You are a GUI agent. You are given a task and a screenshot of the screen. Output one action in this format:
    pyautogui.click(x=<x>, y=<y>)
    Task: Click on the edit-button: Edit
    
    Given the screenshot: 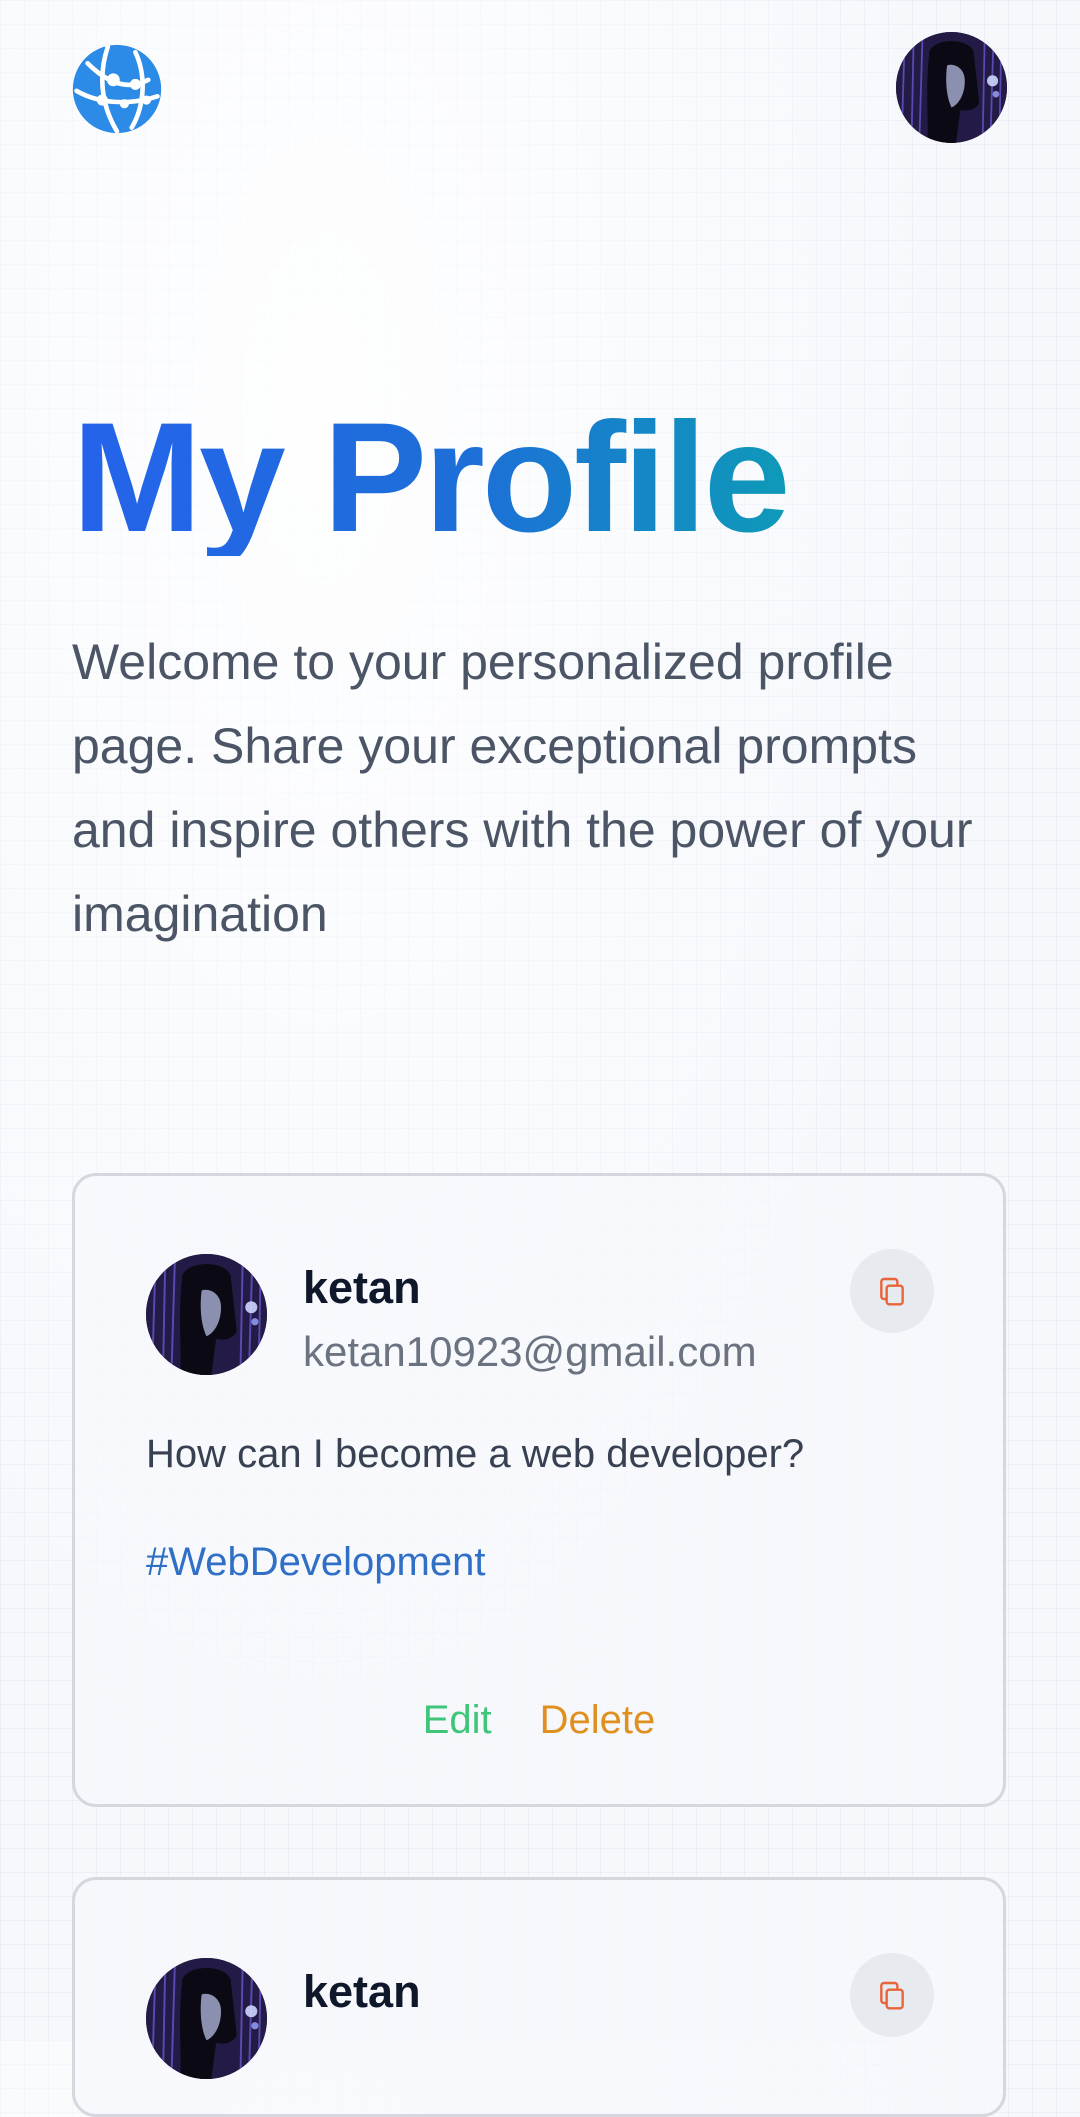 What is the action you would take?
    pyautogui.click(x=457, y=1720)
    